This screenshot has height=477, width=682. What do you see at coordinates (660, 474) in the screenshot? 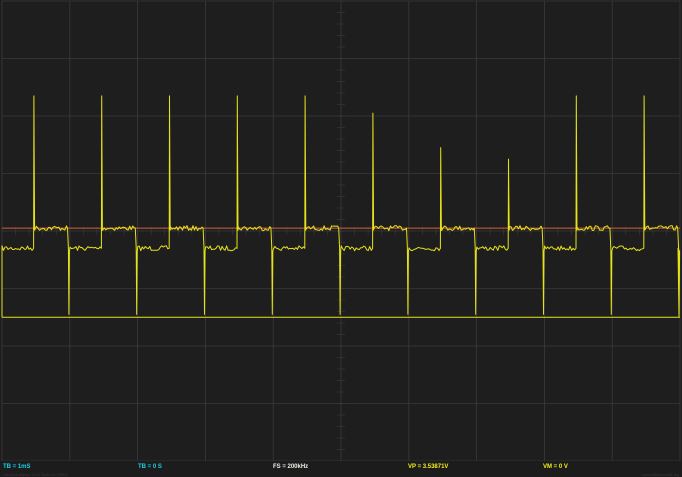
I see `website-label: www.sillanumsoft.org` at bounding box center [660, 474].